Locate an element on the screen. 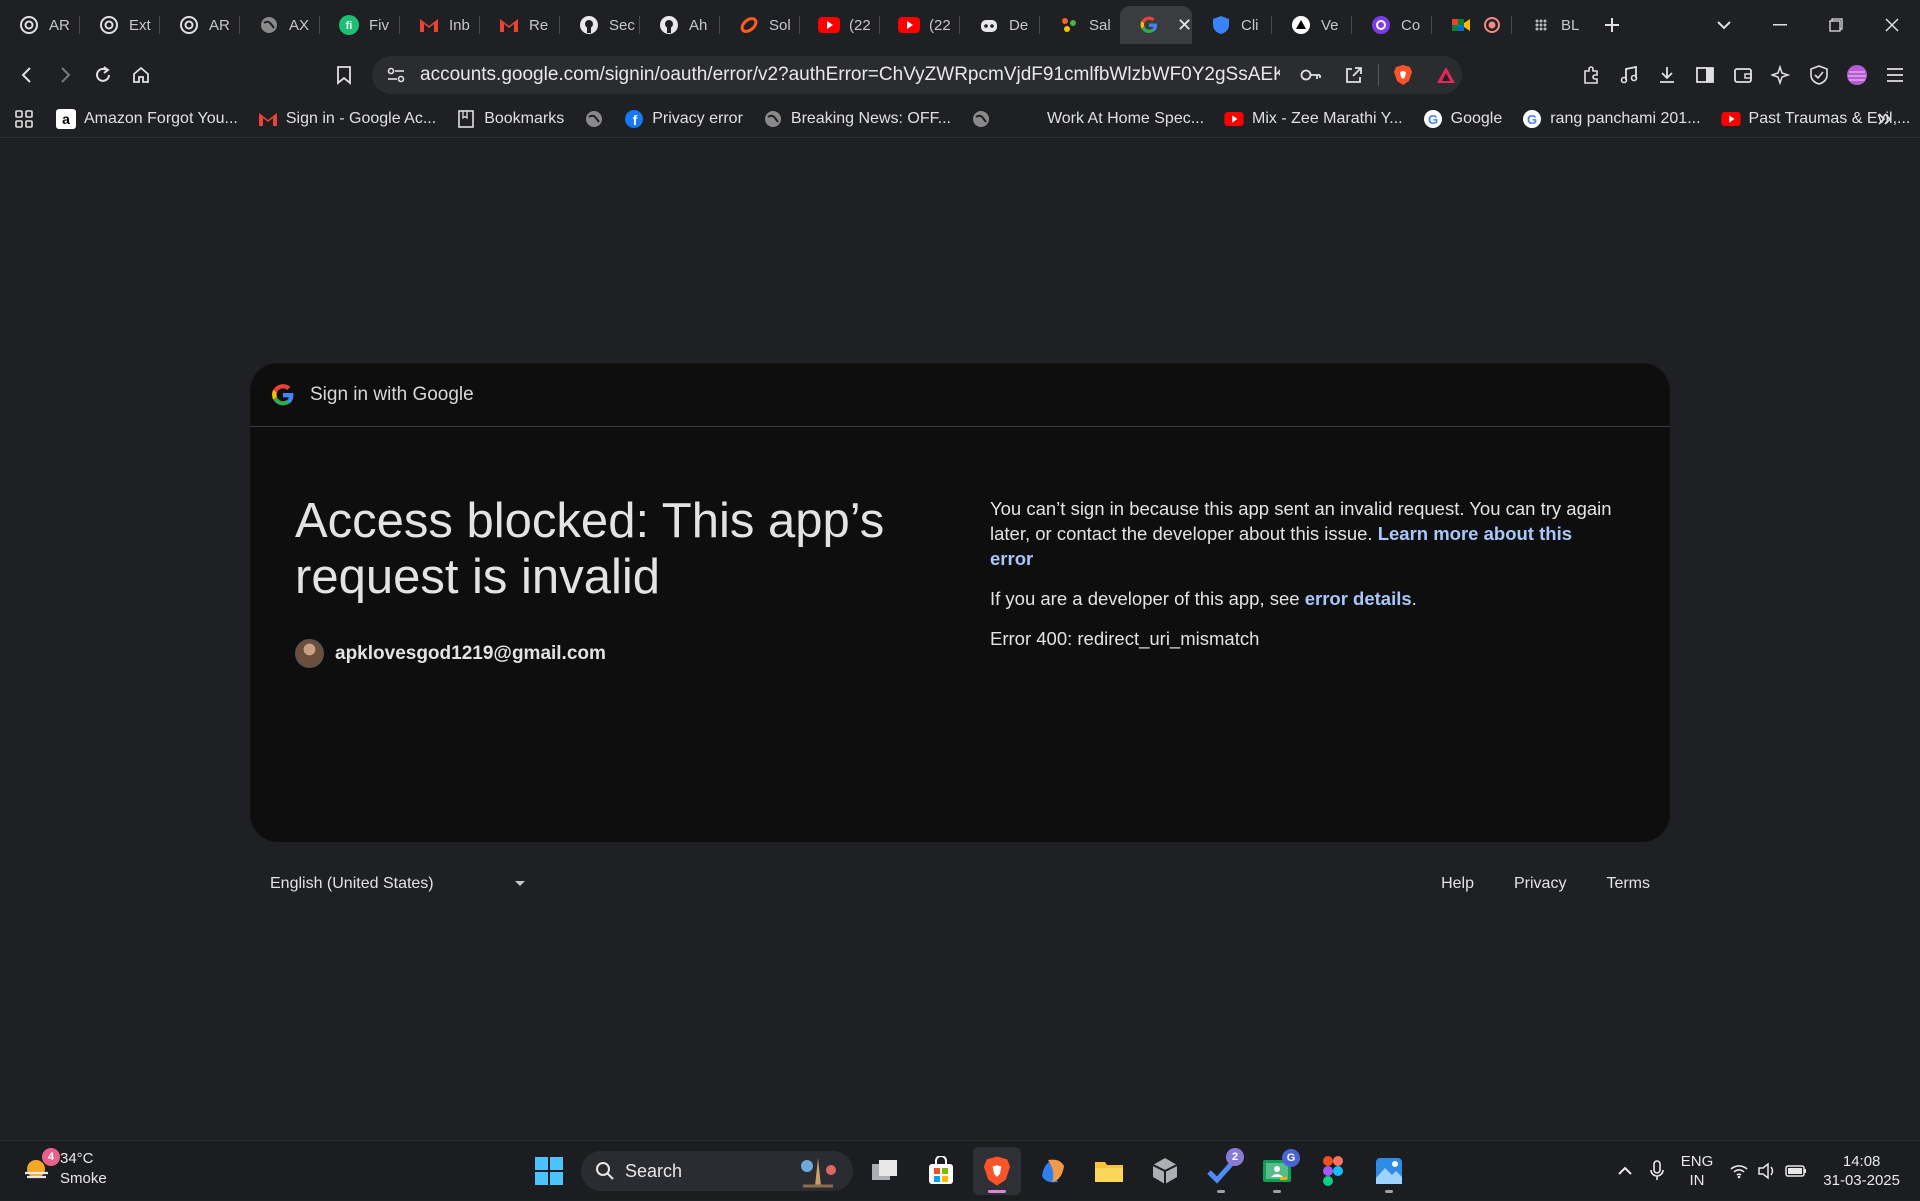 The height and width of the screenshot is (1201, 1920). media-button is located at coordinates (1629, 75).